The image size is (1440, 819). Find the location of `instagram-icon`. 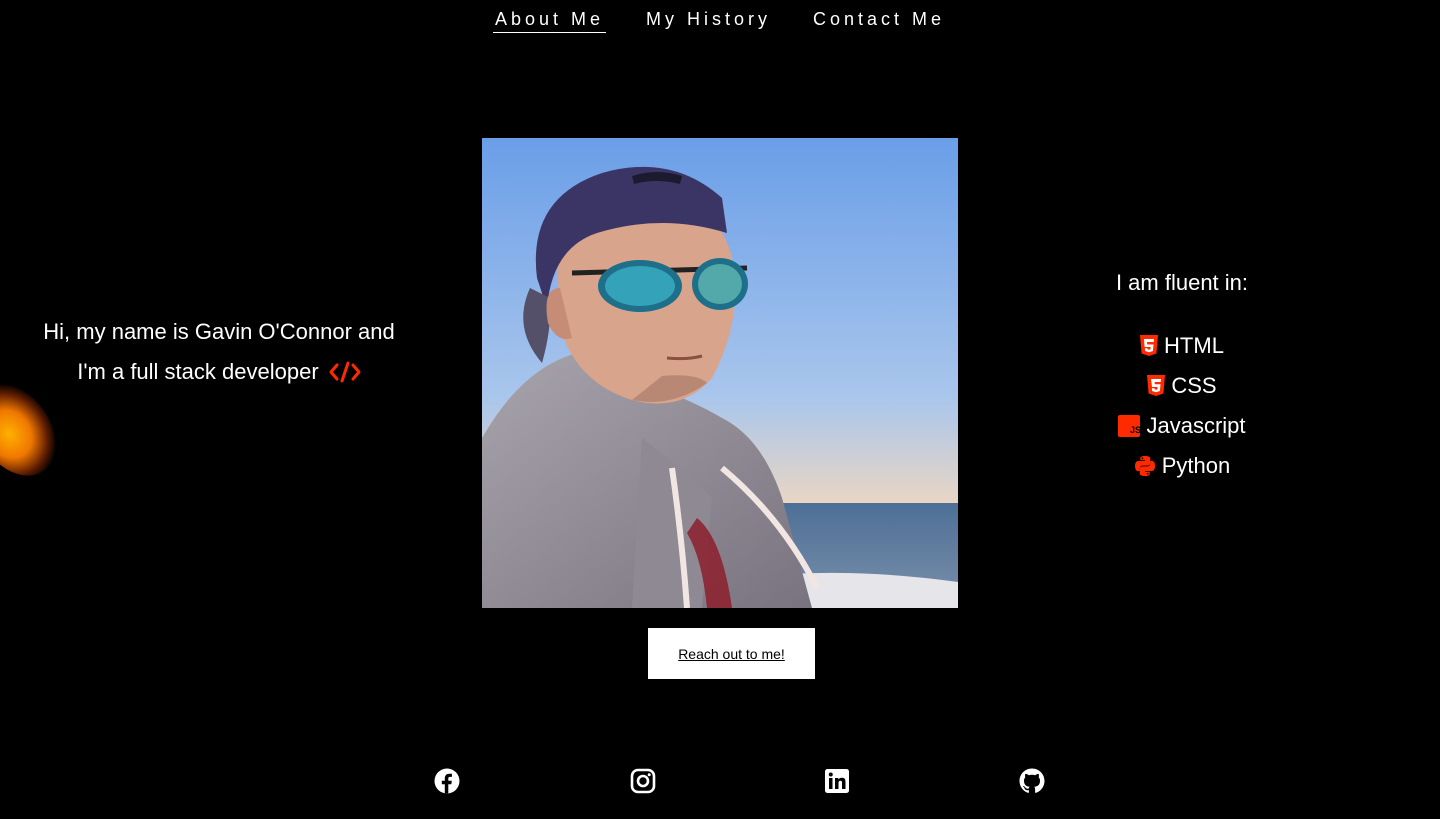

instagram-icon is located at coordinates (643, 783).